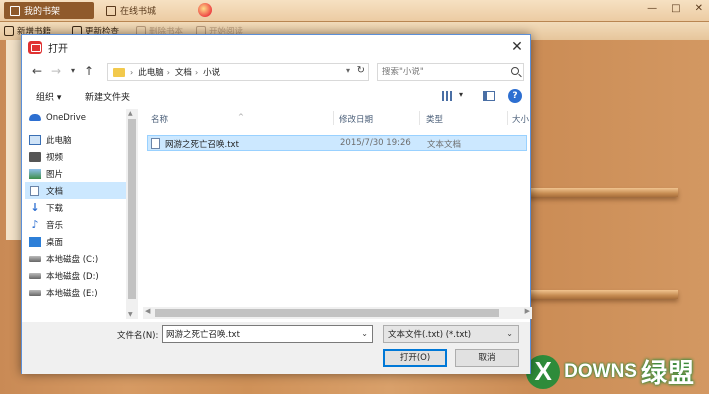 This screenshot has width=709, height=394. I want to click on window-controls: — □ ✕, so click(675, 8).